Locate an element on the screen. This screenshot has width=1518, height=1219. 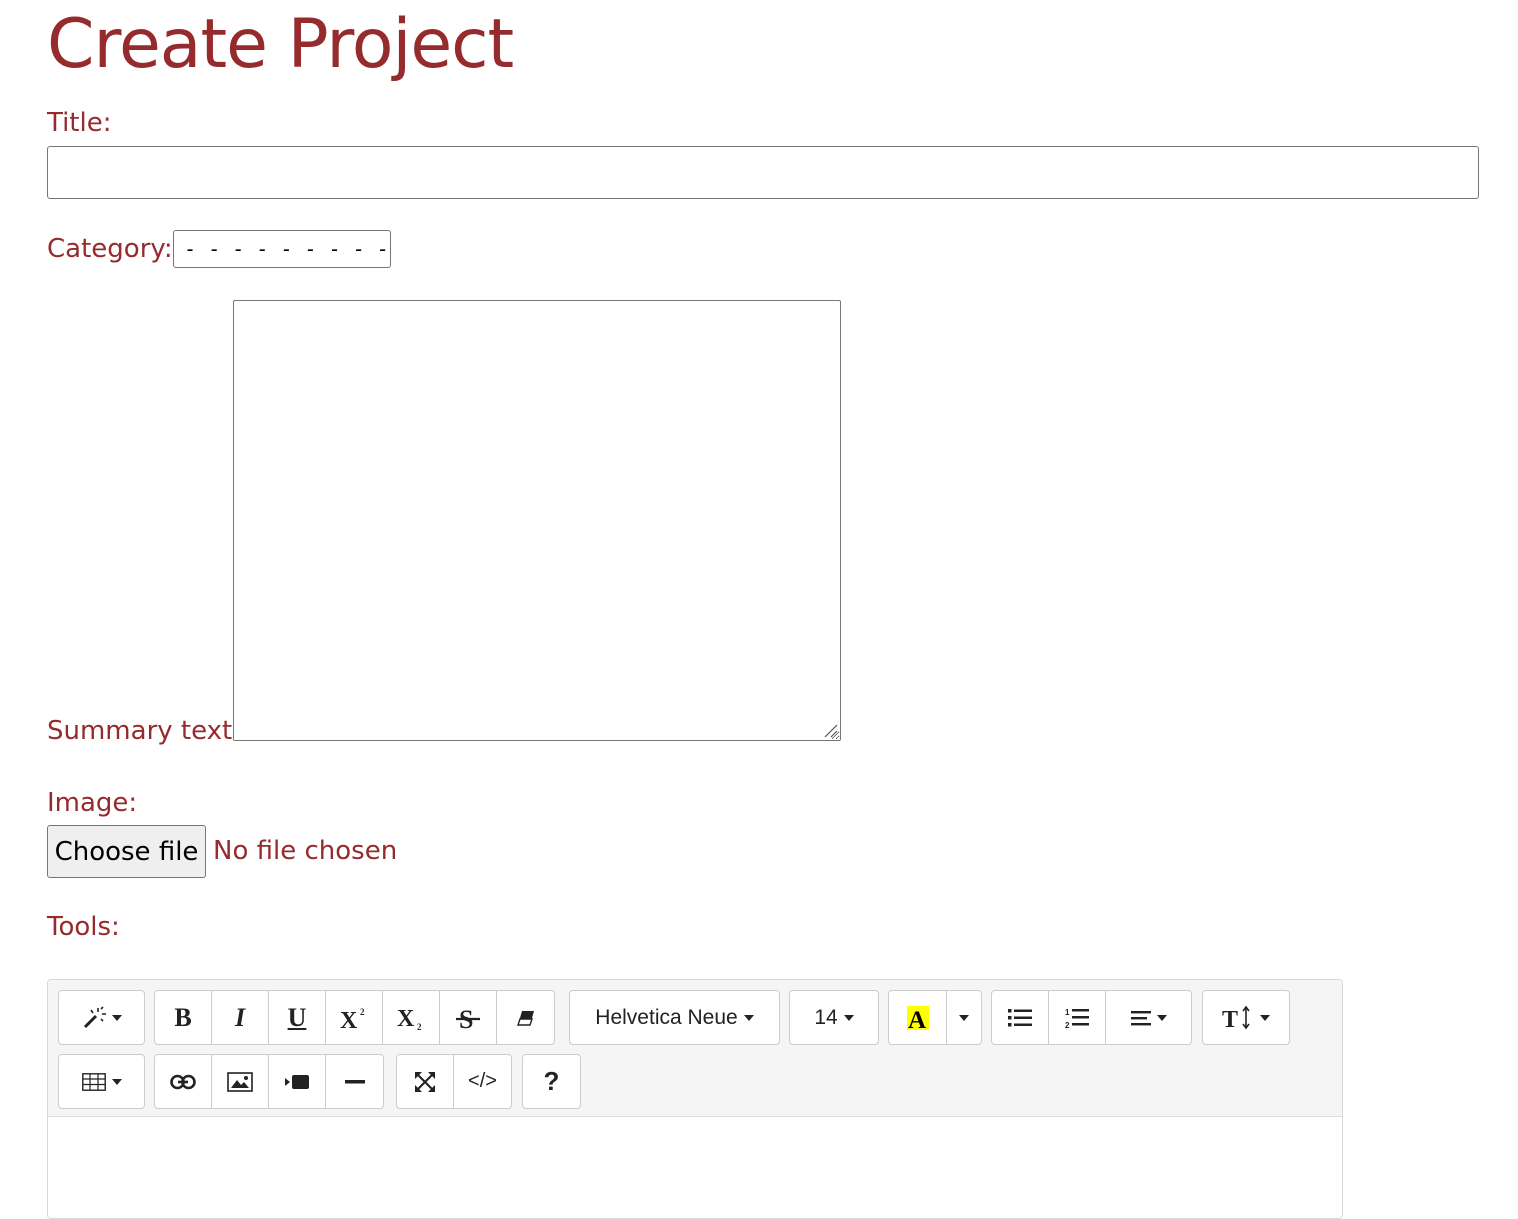
insert-group is located at coordinates (269, 1081).